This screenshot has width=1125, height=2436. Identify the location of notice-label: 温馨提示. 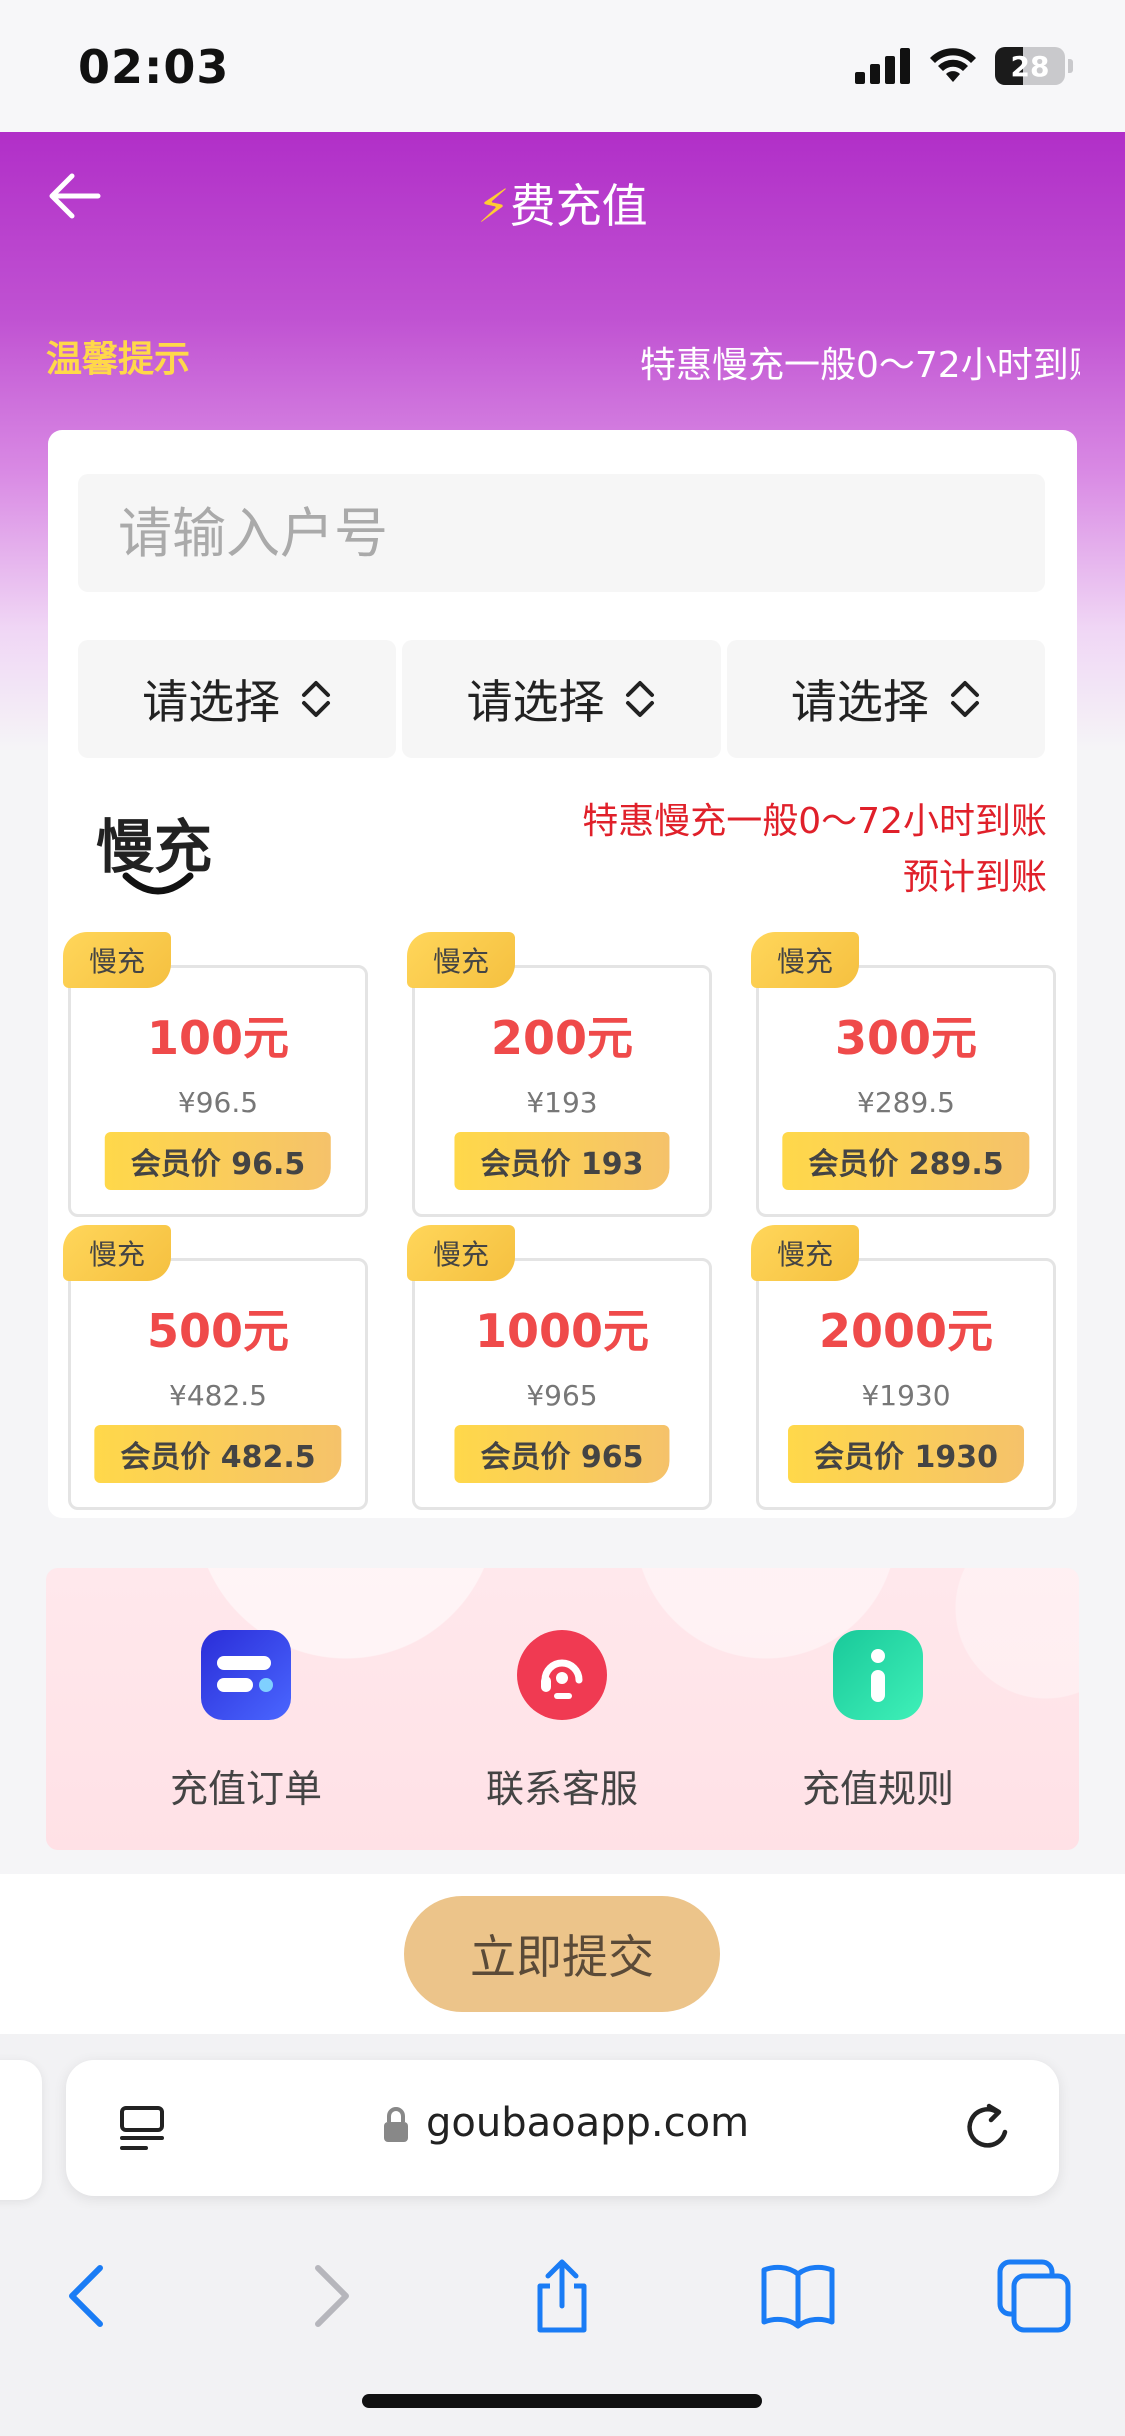
(118, 359).